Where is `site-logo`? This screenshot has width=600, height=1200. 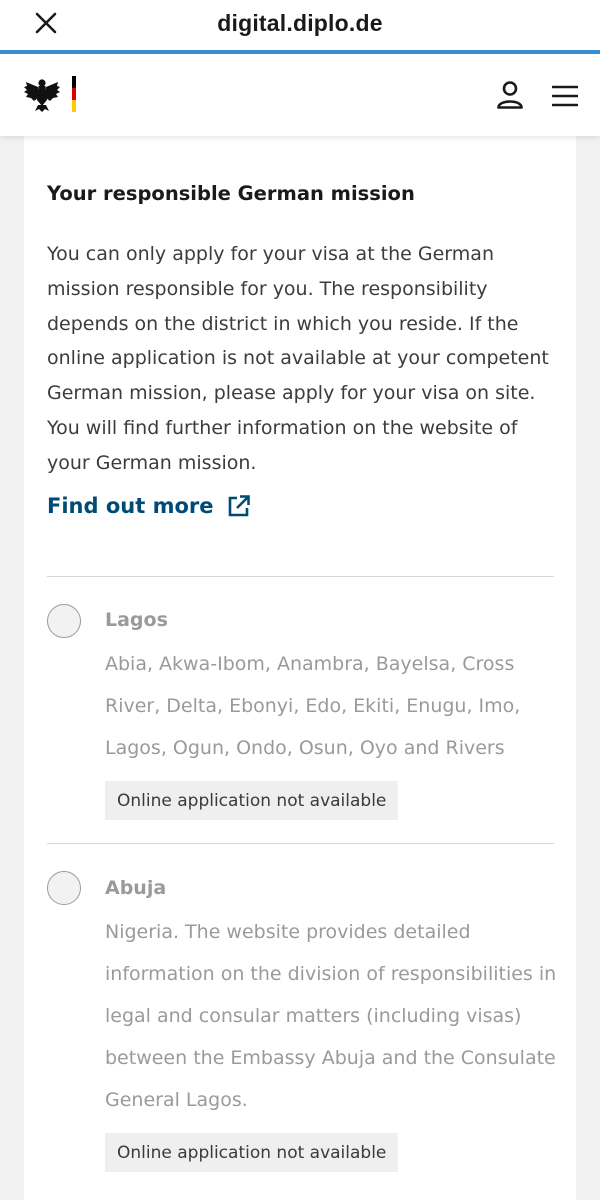
site-logo is located at coordinates (49, 97).